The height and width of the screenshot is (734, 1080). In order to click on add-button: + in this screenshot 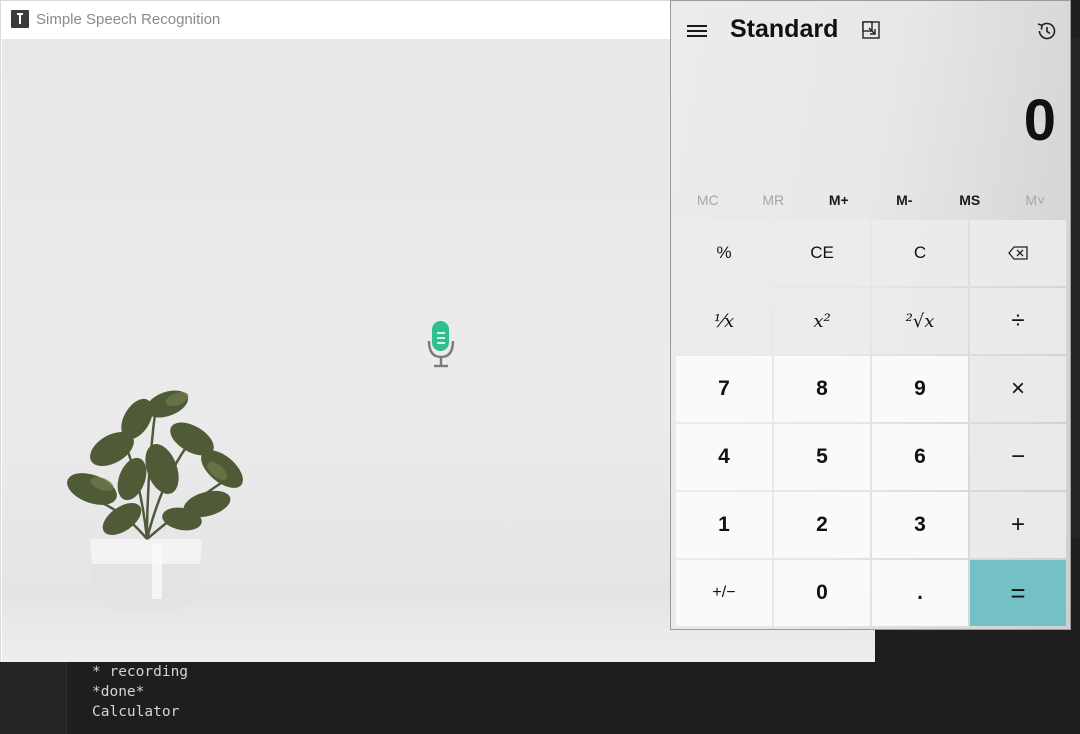, I will do `click(1018, 525)`.